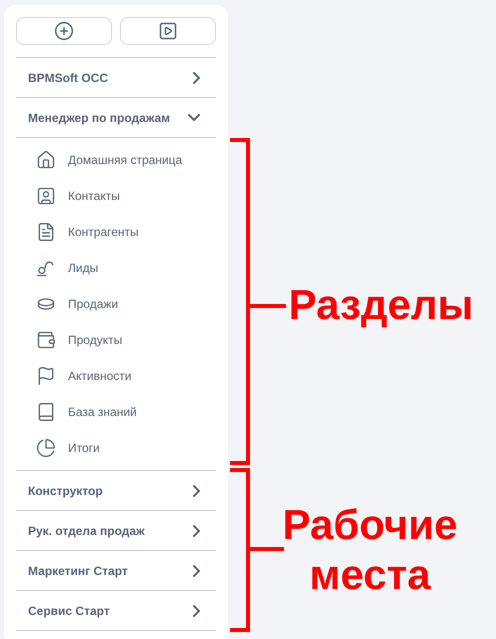 The height and width of the screenshot is (639, 496). Describe the element at coordinates (95, 340) in the screenshot. I see `section-item: Продукты` at that location.